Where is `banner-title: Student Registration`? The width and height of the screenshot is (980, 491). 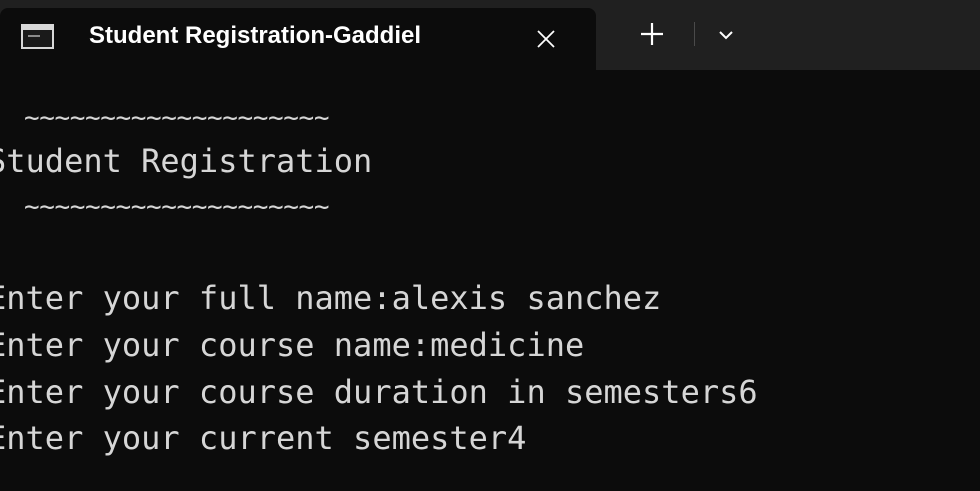
banner-title: Student Registration is located at coordinates (186, 161).